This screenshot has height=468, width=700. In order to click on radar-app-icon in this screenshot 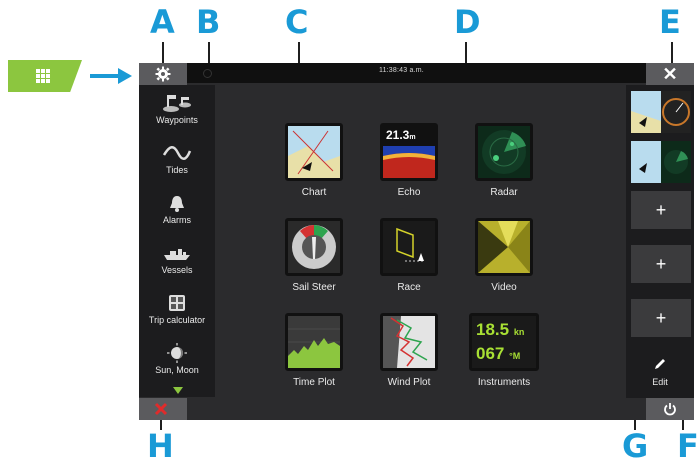, I will do `click(504, 152)`.